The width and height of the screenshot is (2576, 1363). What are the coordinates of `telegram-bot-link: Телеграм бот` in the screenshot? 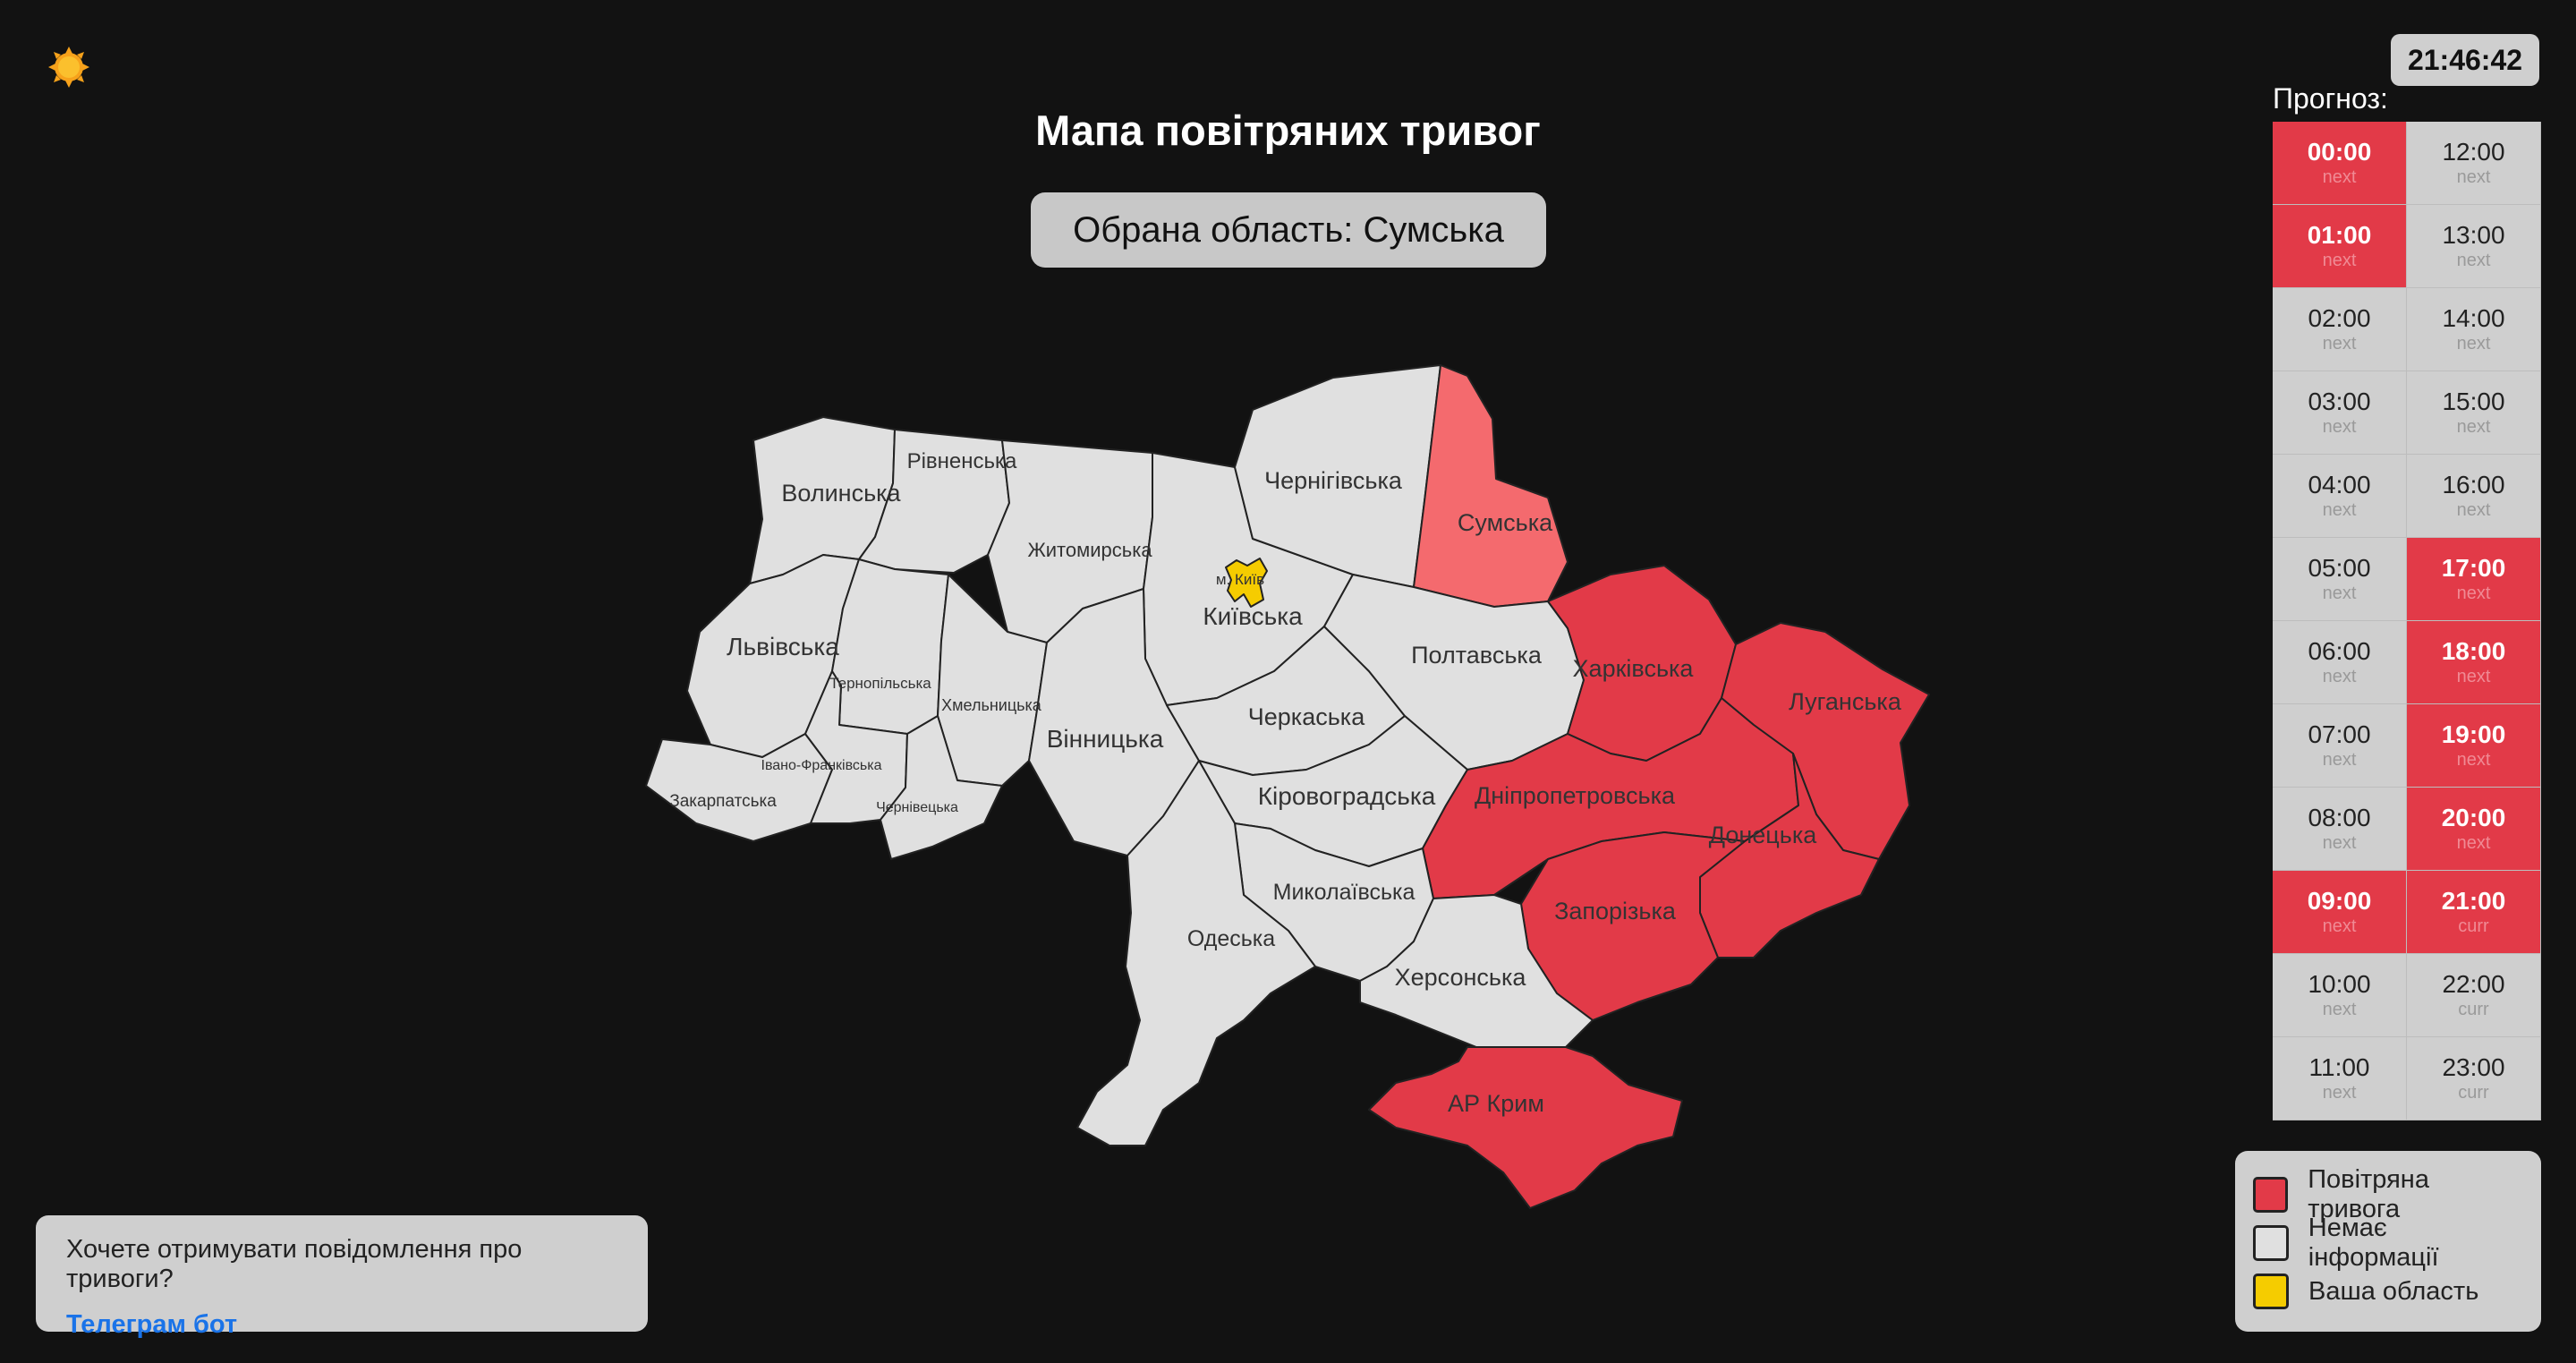 It's located at (341, 1325).